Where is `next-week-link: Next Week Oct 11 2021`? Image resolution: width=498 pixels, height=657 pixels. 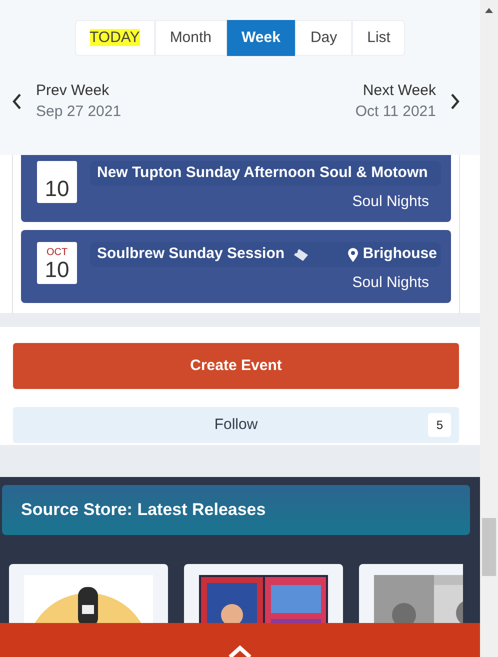 next-week-link: Next Week Oct 11 2021 is located at coordinates (407, 101).